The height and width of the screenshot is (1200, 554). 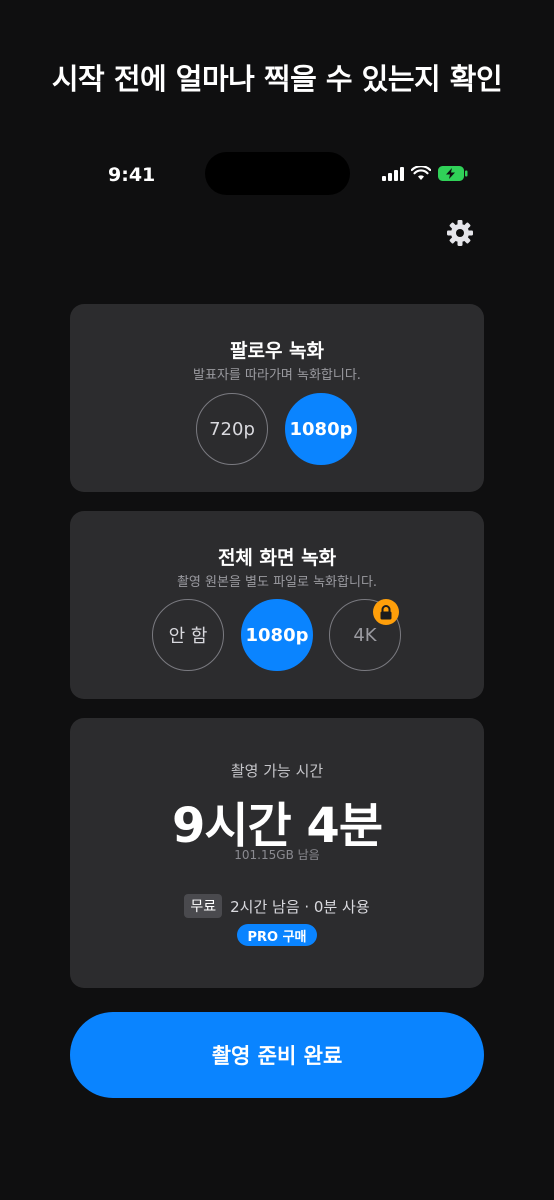 I want to click on follow-recording-subtitle: 발표자를 따라가며 녹화합니다., so click(x=277, y=375).